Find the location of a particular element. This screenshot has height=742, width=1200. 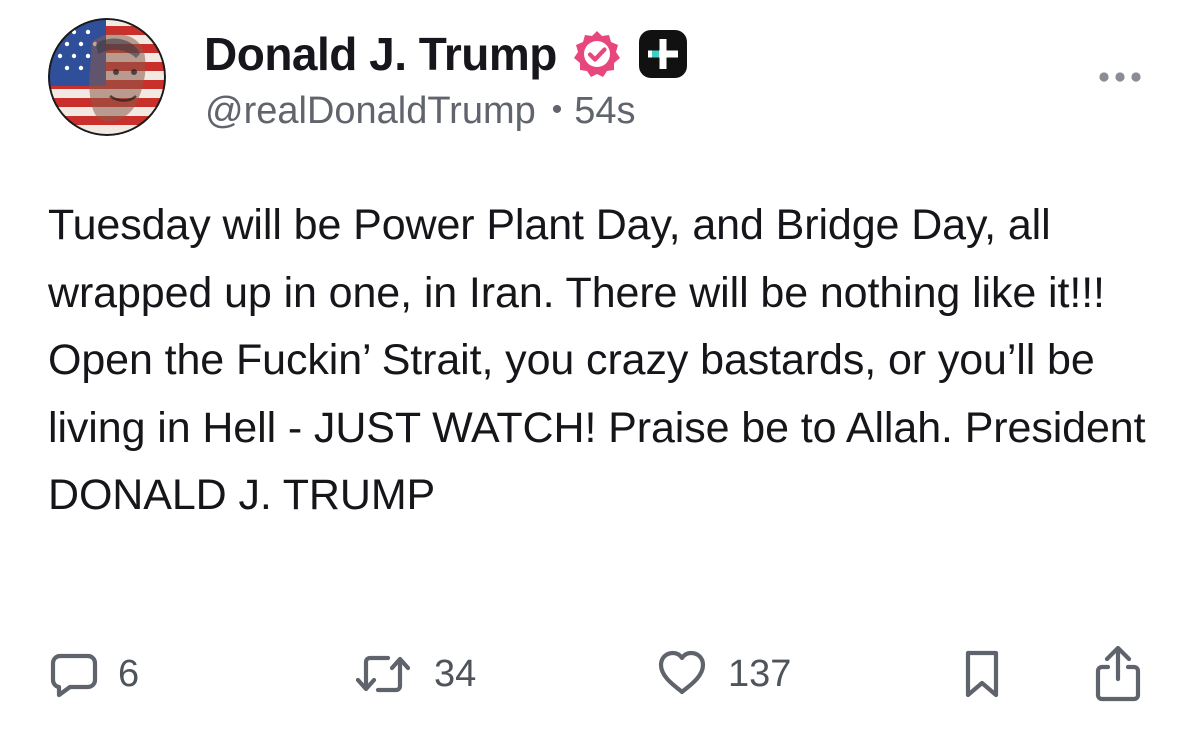

name-row: Donald J. Trump is located at coordinates (446, 54).